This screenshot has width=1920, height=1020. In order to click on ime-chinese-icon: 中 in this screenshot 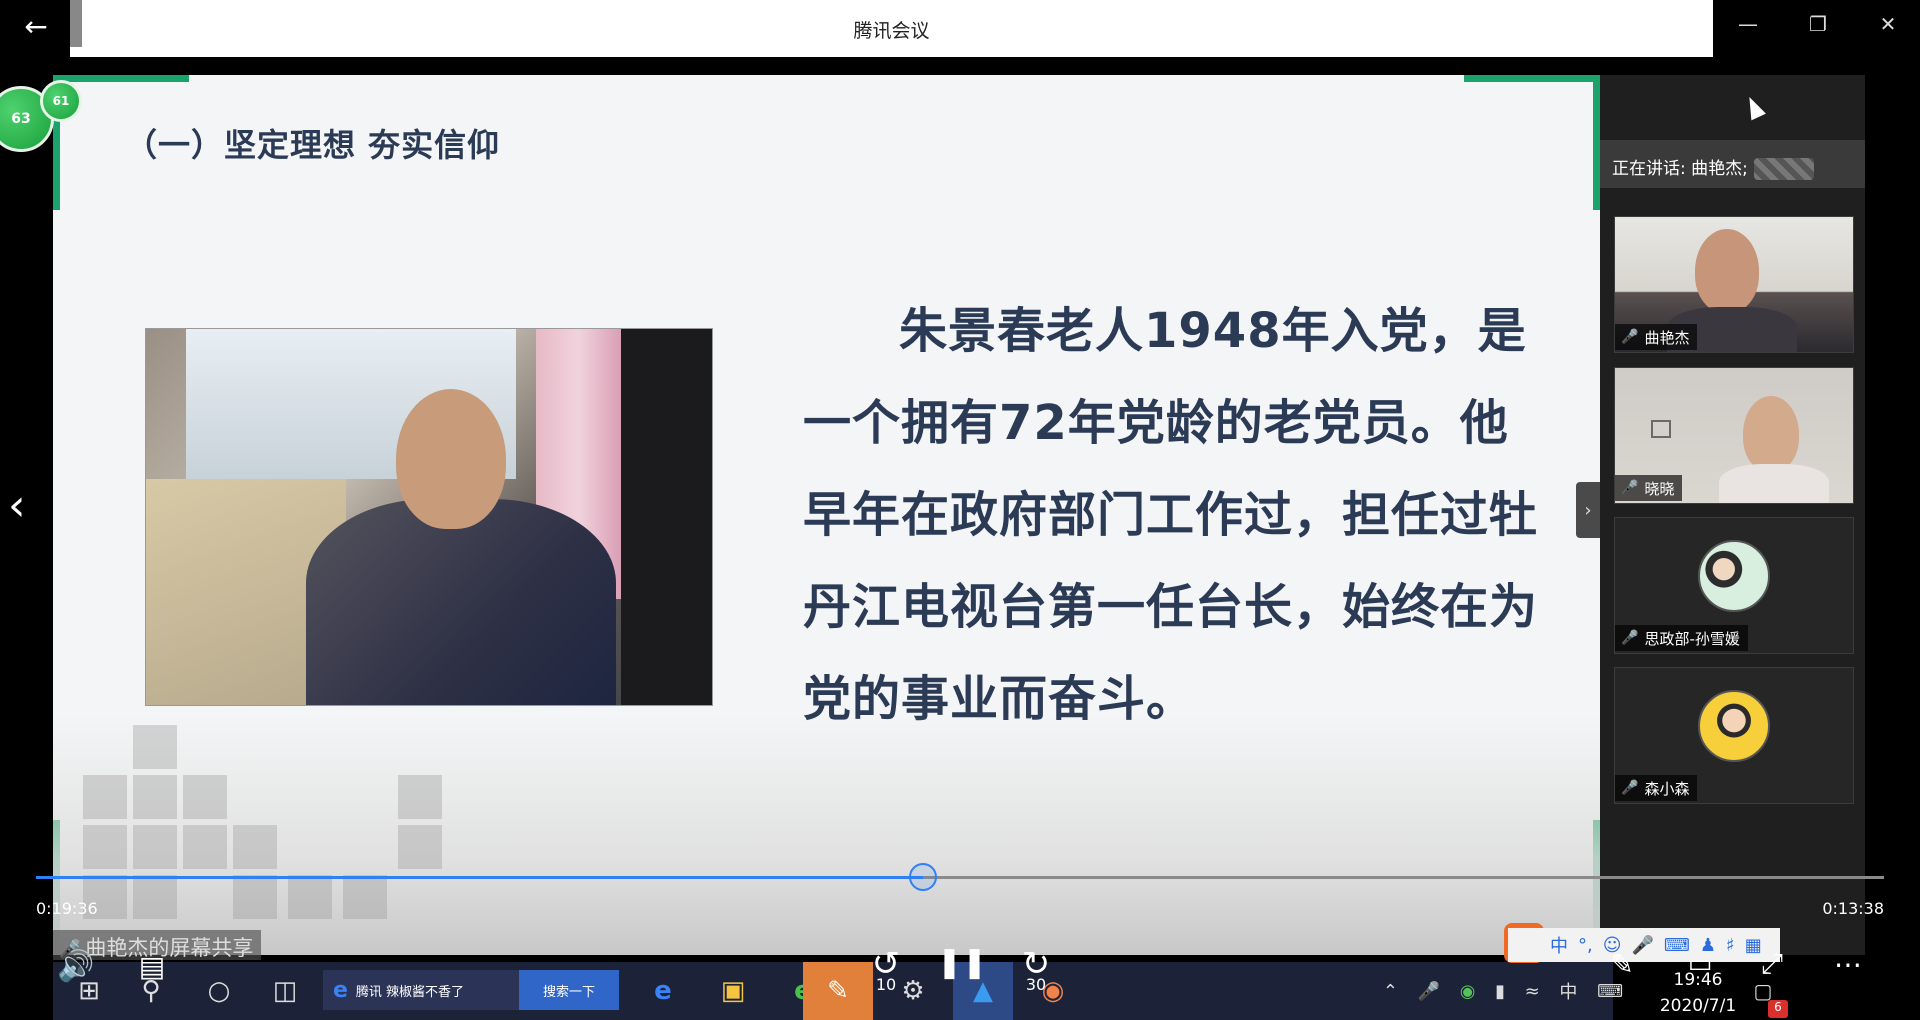, I will do `click(1559, 946)`.